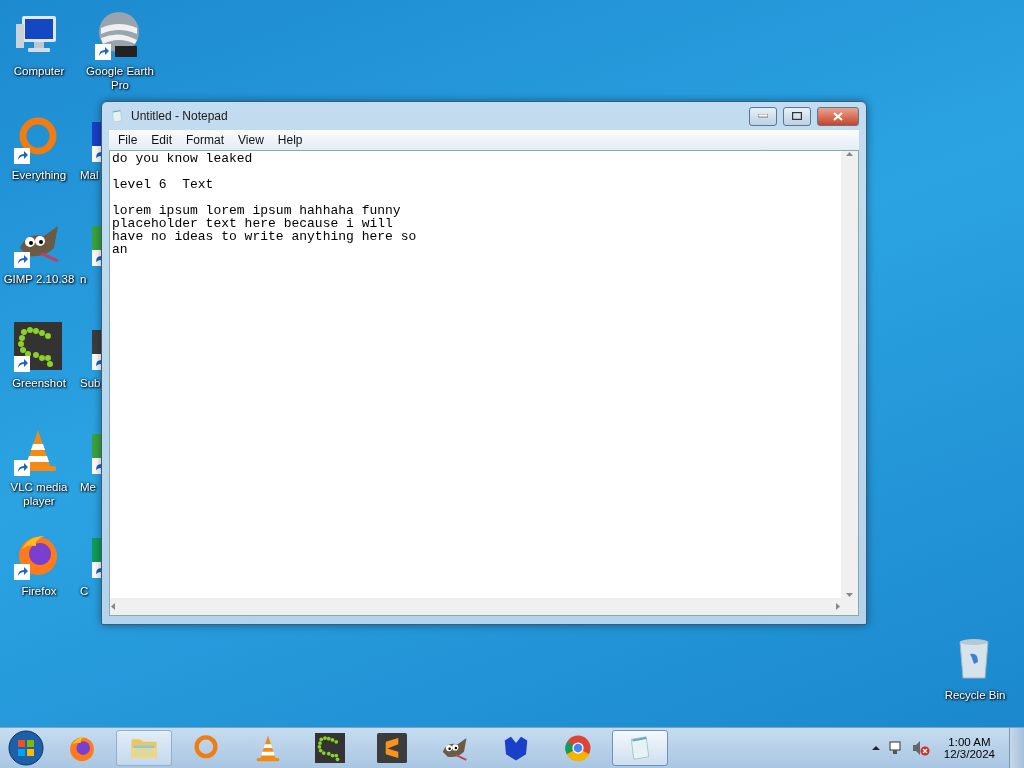 The height and width of the screenshot is (768, 1024). Describe the element at coordinates (163, 184) in the screenshot. I see `text-line: level 6 Text` at that location.